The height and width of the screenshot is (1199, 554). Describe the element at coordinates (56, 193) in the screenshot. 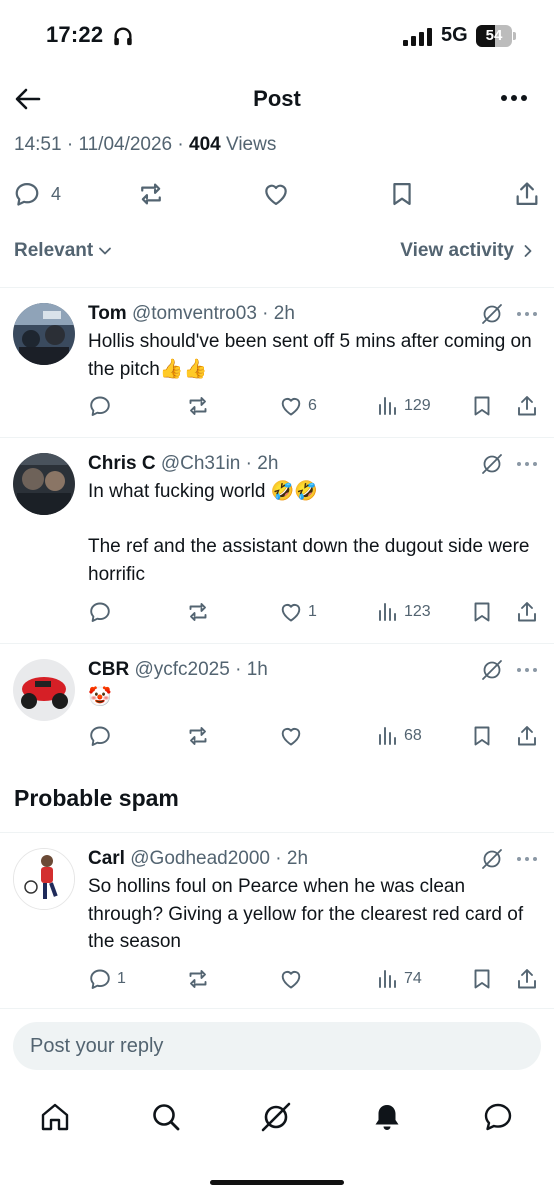

I see `post-reply-count: 4` at that location.